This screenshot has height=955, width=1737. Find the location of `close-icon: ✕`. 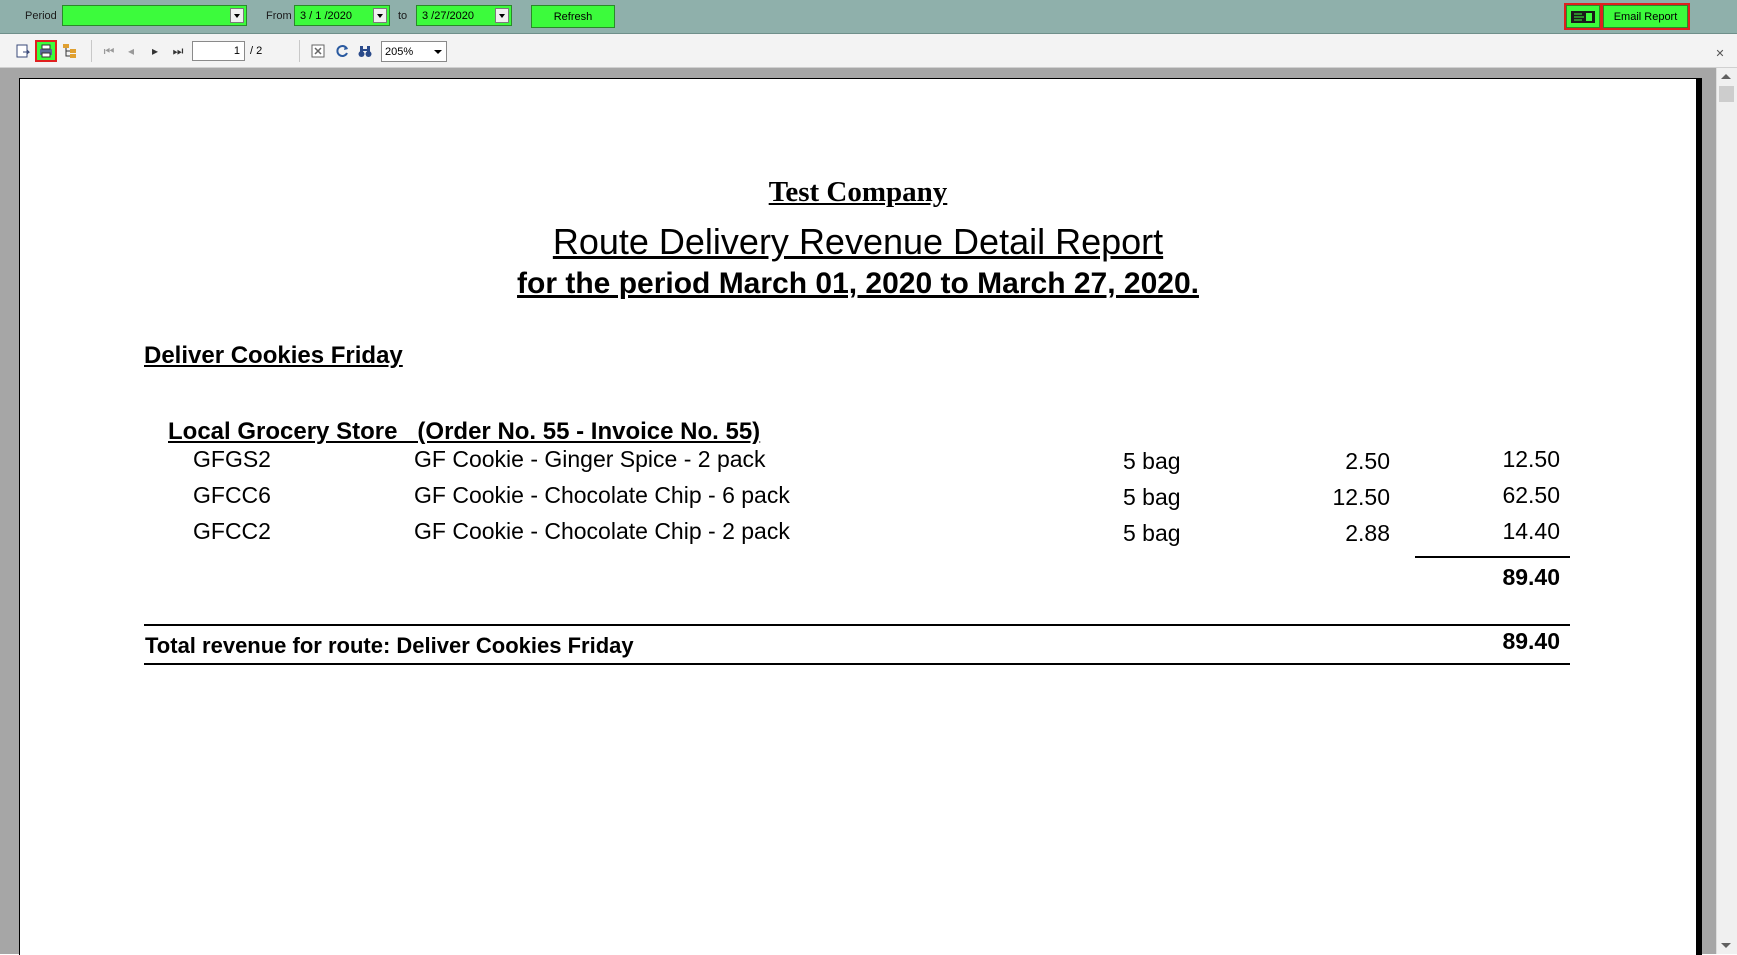

close-icon: ✕ is located at coordinates (1720, 53).